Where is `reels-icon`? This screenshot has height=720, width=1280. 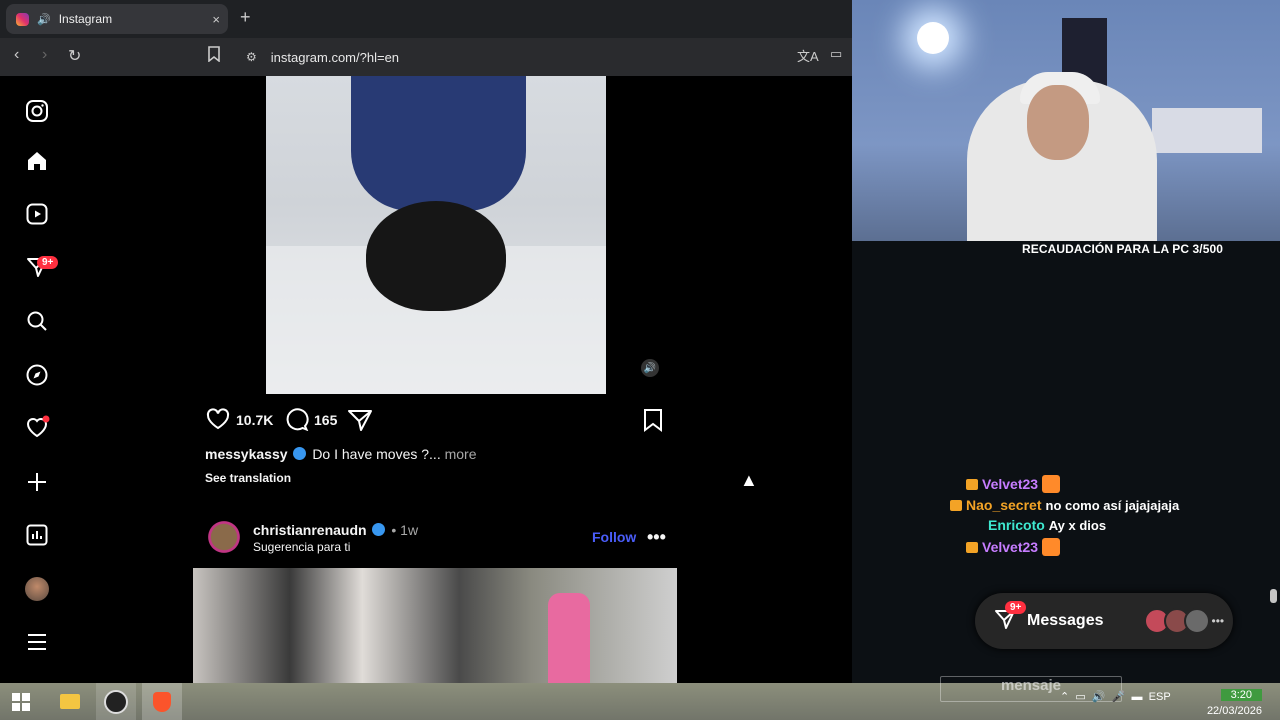 reels-icon is located at coordinates (37, 214).